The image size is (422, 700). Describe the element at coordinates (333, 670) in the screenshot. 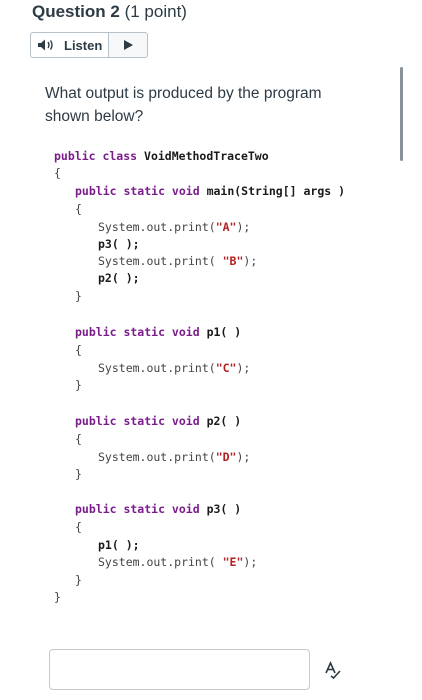

I see `spellcheck-icon` at that location.